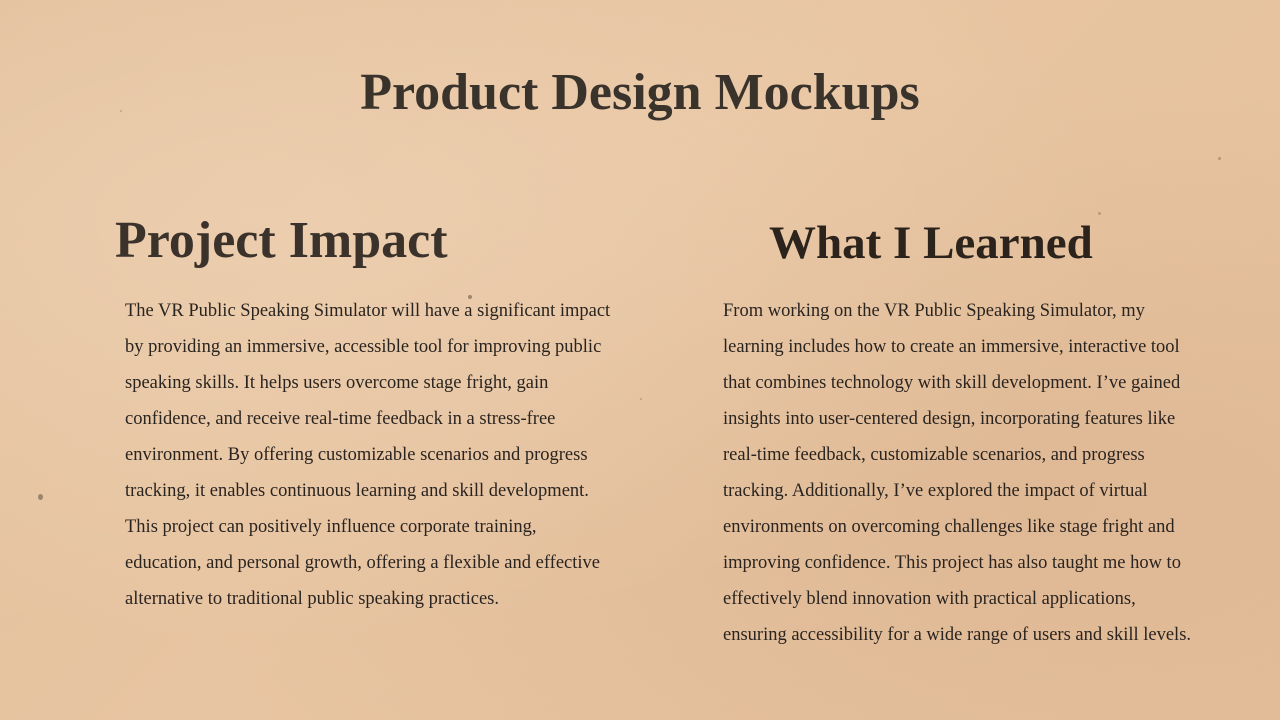  What do you see at coordinates (281, 240) in the screenshot?
I see `project-impact-heading: Project Impact` at bounding box center [281, 240].